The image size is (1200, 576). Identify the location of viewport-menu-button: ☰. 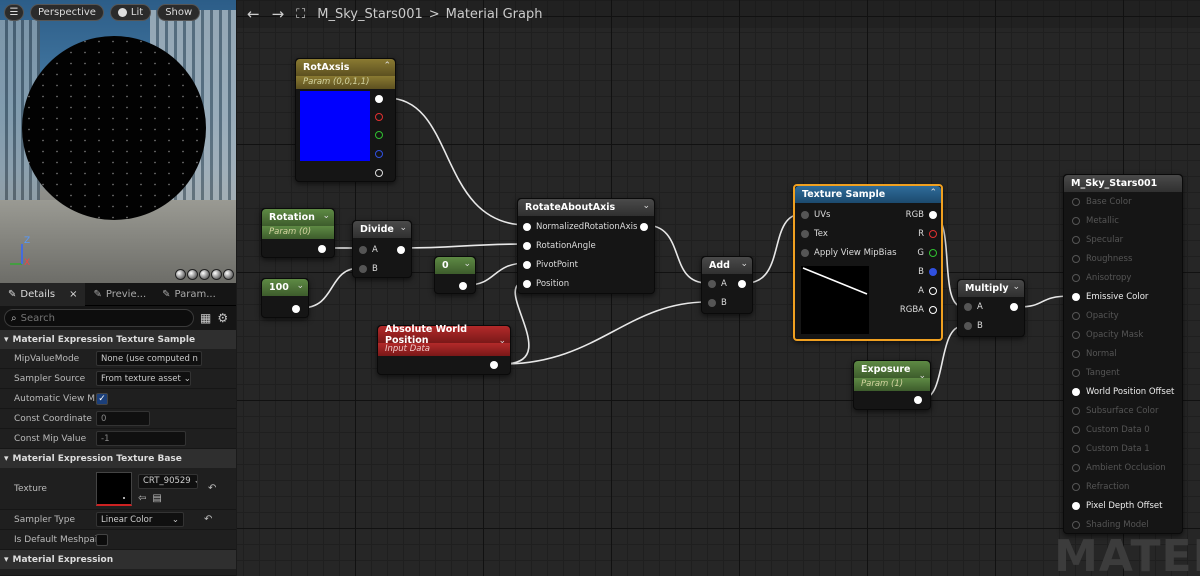
(14, 12).